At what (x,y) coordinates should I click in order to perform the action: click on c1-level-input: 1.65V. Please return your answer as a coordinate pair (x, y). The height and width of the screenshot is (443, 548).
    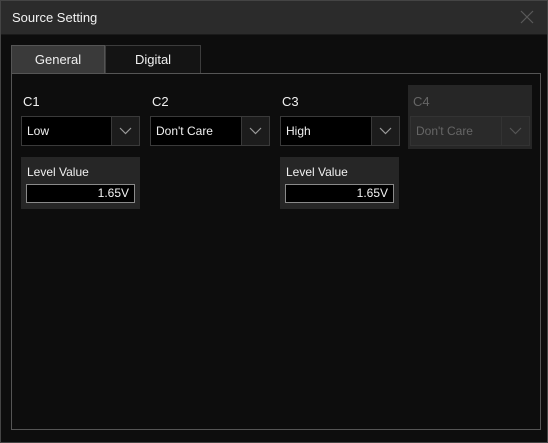
    Looking at the image, I should click on (80, 193).